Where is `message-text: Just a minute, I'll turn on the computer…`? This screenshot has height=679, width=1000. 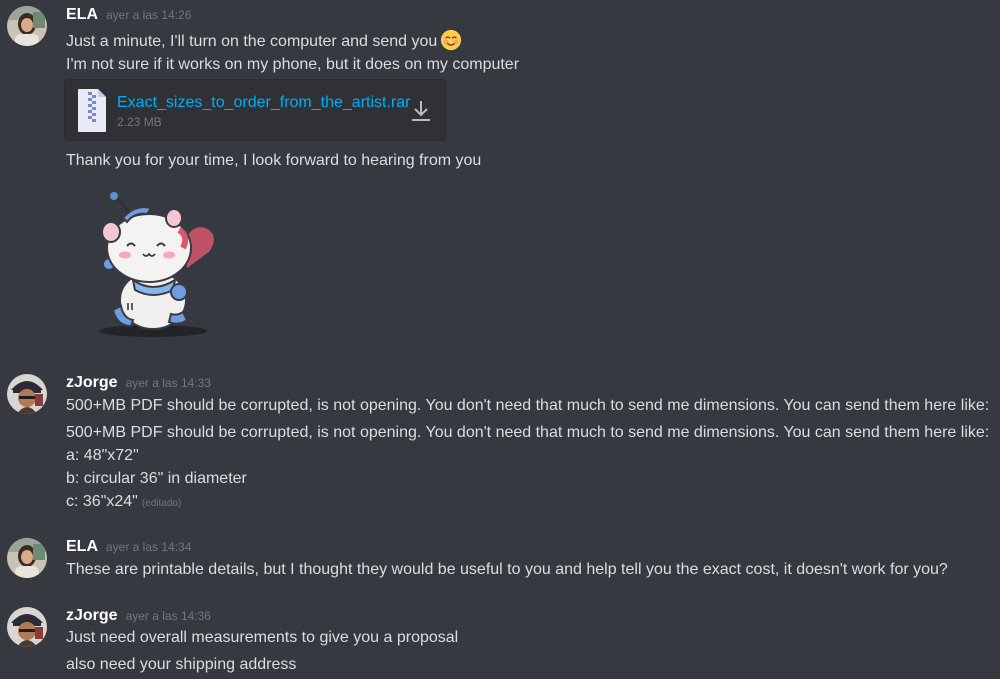
message-text: Just a minute, I'll turn on the computer… is located at coordinates (252, 41).